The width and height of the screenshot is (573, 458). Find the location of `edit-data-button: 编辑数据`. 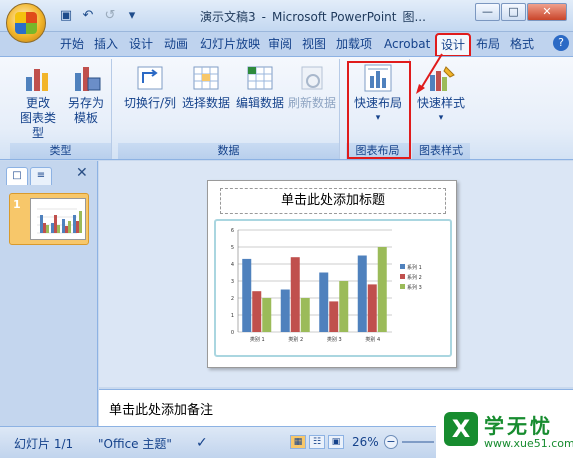

edit-data-button: 编辑数据 is located at coordinates (260, 87).